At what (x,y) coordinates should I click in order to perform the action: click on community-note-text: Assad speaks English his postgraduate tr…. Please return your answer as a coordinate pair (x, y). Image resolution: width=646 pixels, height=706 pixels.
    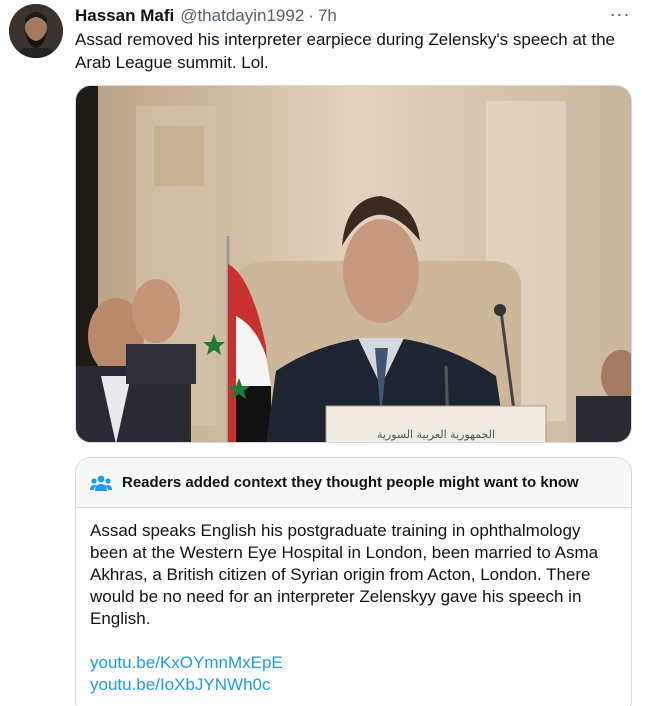
    Looking at the image, I should click on (344, 574).